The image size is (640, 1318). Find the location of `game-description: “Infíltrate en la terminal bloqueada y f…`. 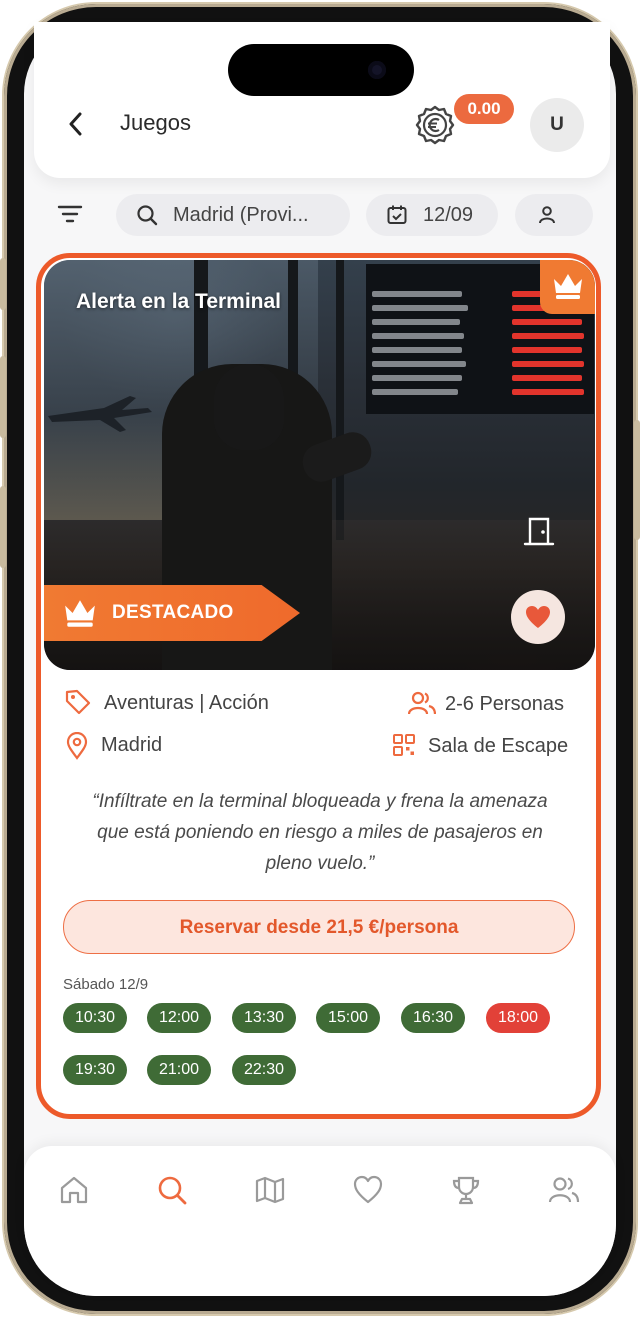

game-description: “Infíltrate en la terminal bloqueada y f… is located at coordinates (320, 832).